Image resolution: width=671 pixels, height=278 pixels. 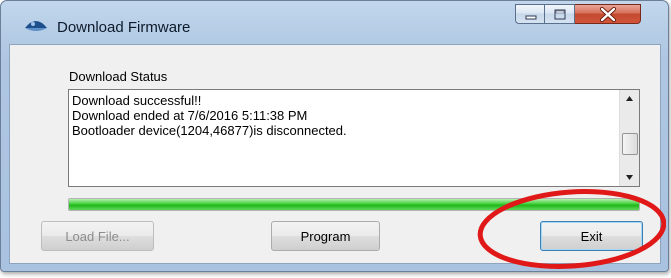 What do you see at coordinates (530, 14) in the screenshot?
I see `minimize-button` at bounding box center [530, 14].